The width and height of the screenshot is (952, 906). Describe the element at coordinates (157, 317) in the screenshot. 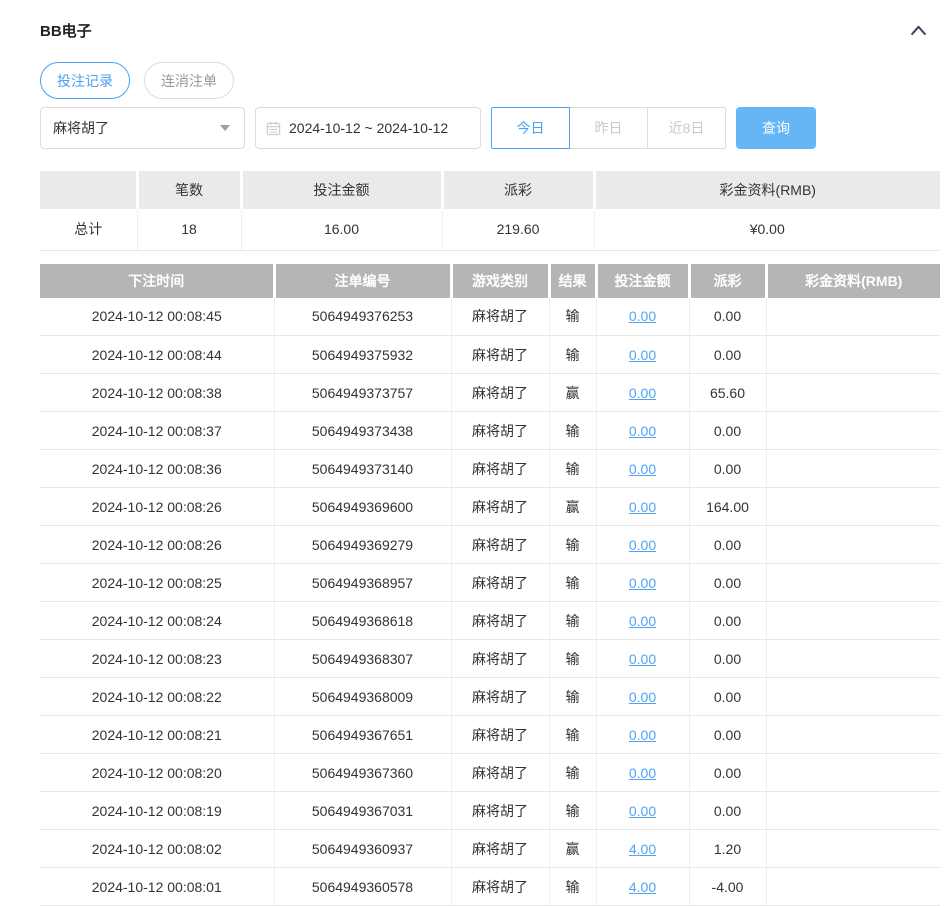

I see `cell-bet-time: 2024-10-12 00:08:45` at that location.